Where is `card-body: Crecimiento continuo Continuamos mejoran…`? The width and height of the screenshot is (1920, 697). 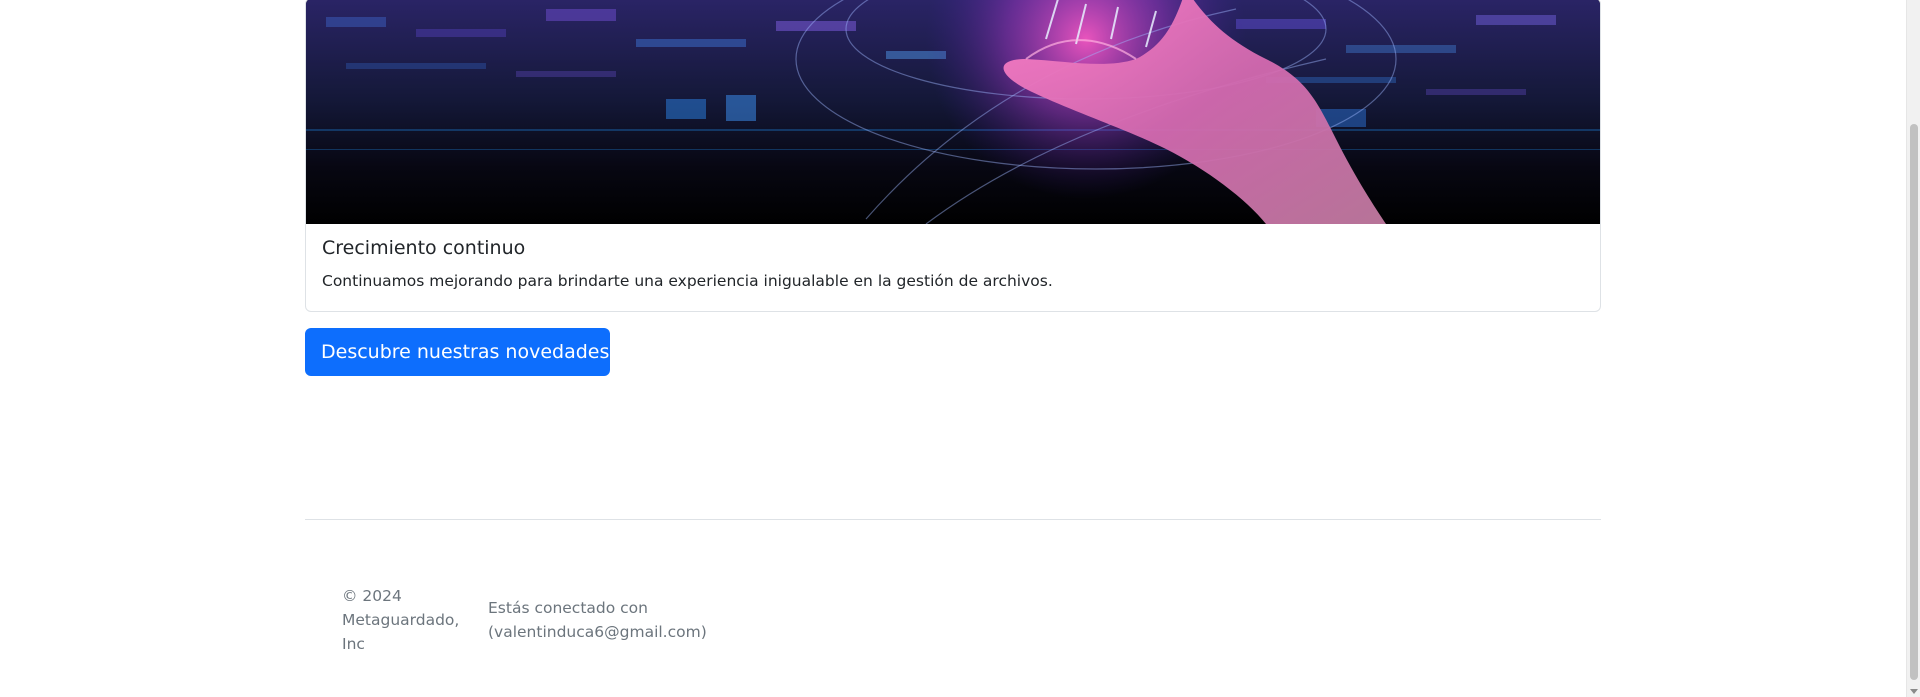 card-body: Crecimiento continuo Continuamos mejoran… is located at coordinates (953, 267).